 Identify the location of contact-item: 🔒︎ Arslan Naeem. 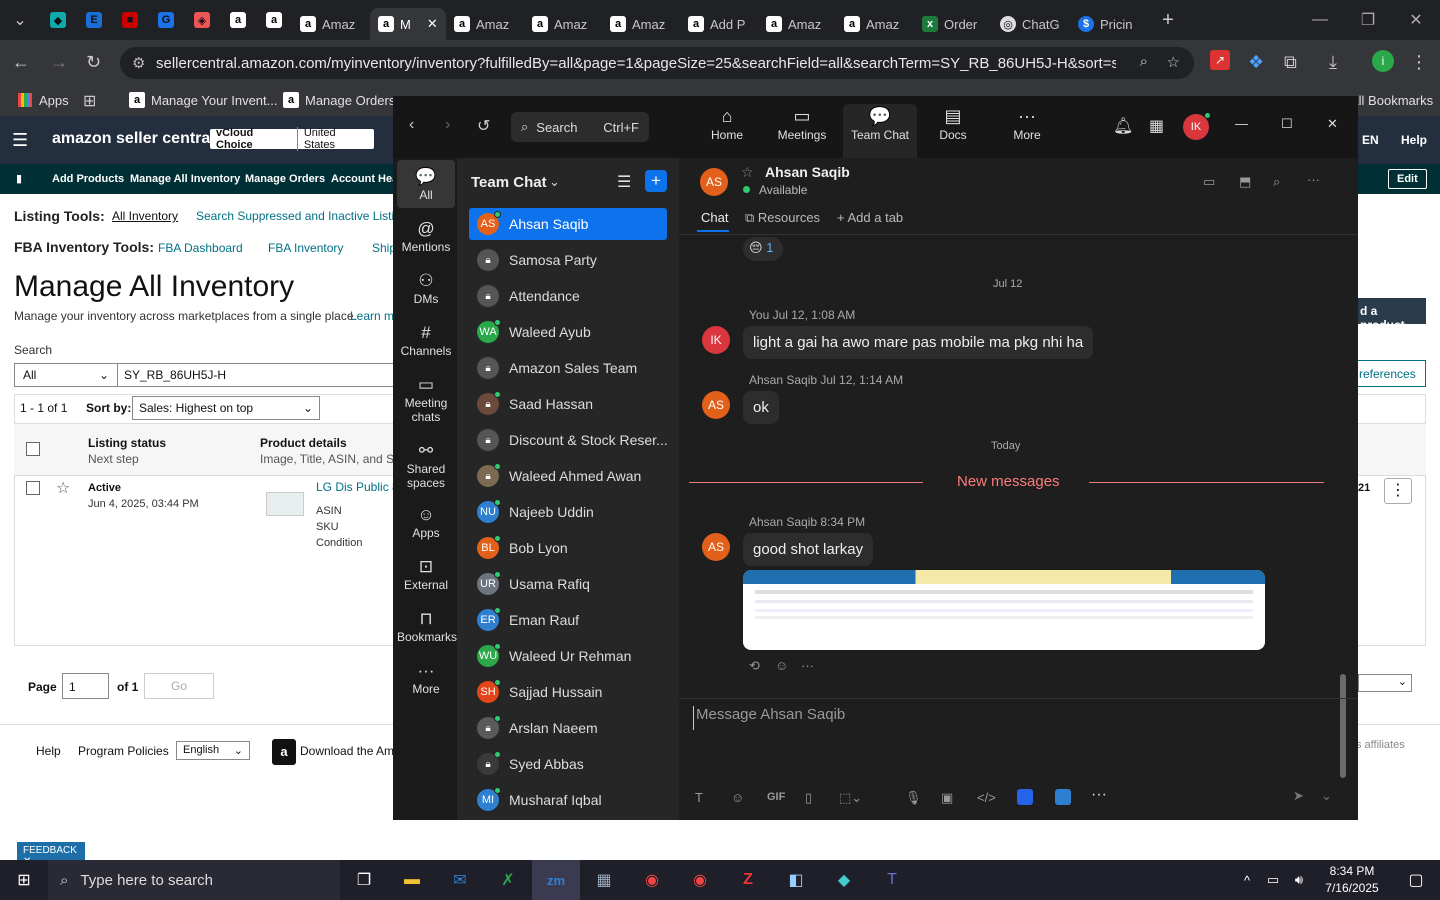
(568, 728).